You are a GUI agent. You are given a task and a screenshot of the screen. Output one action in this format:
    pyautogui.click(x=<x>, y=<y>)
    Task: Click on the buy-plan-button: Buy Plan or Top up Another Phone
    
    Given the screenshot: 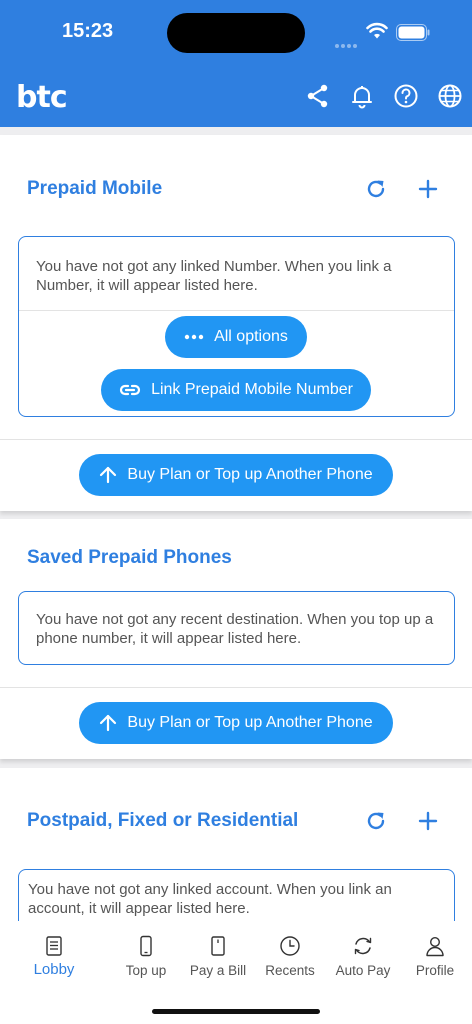 What is the action you would take?
    pyautogui.click(x=236, y=475)
    